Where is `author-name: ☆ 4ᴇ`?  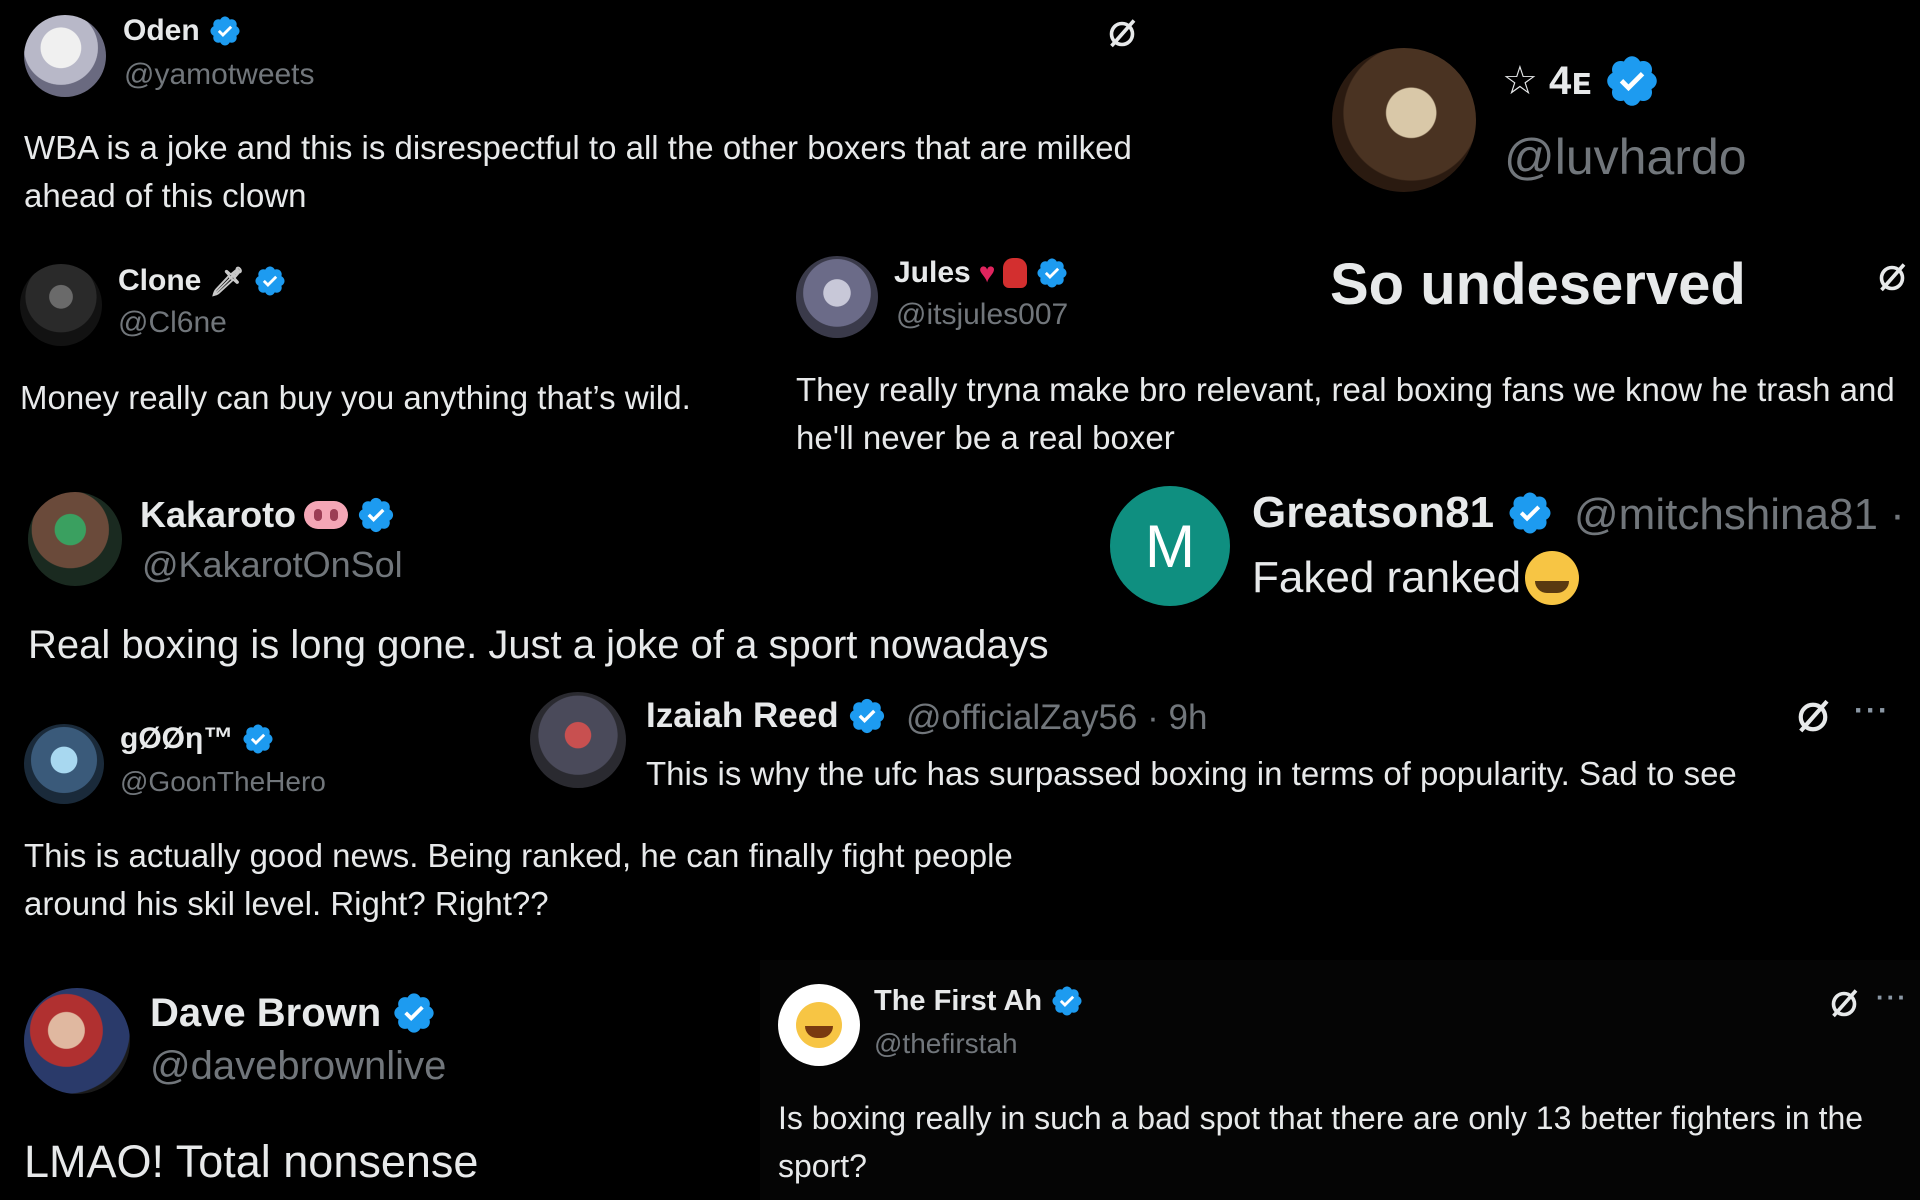 author-name: ☆ 4ᴇ is located at coordinates (1581, 81).